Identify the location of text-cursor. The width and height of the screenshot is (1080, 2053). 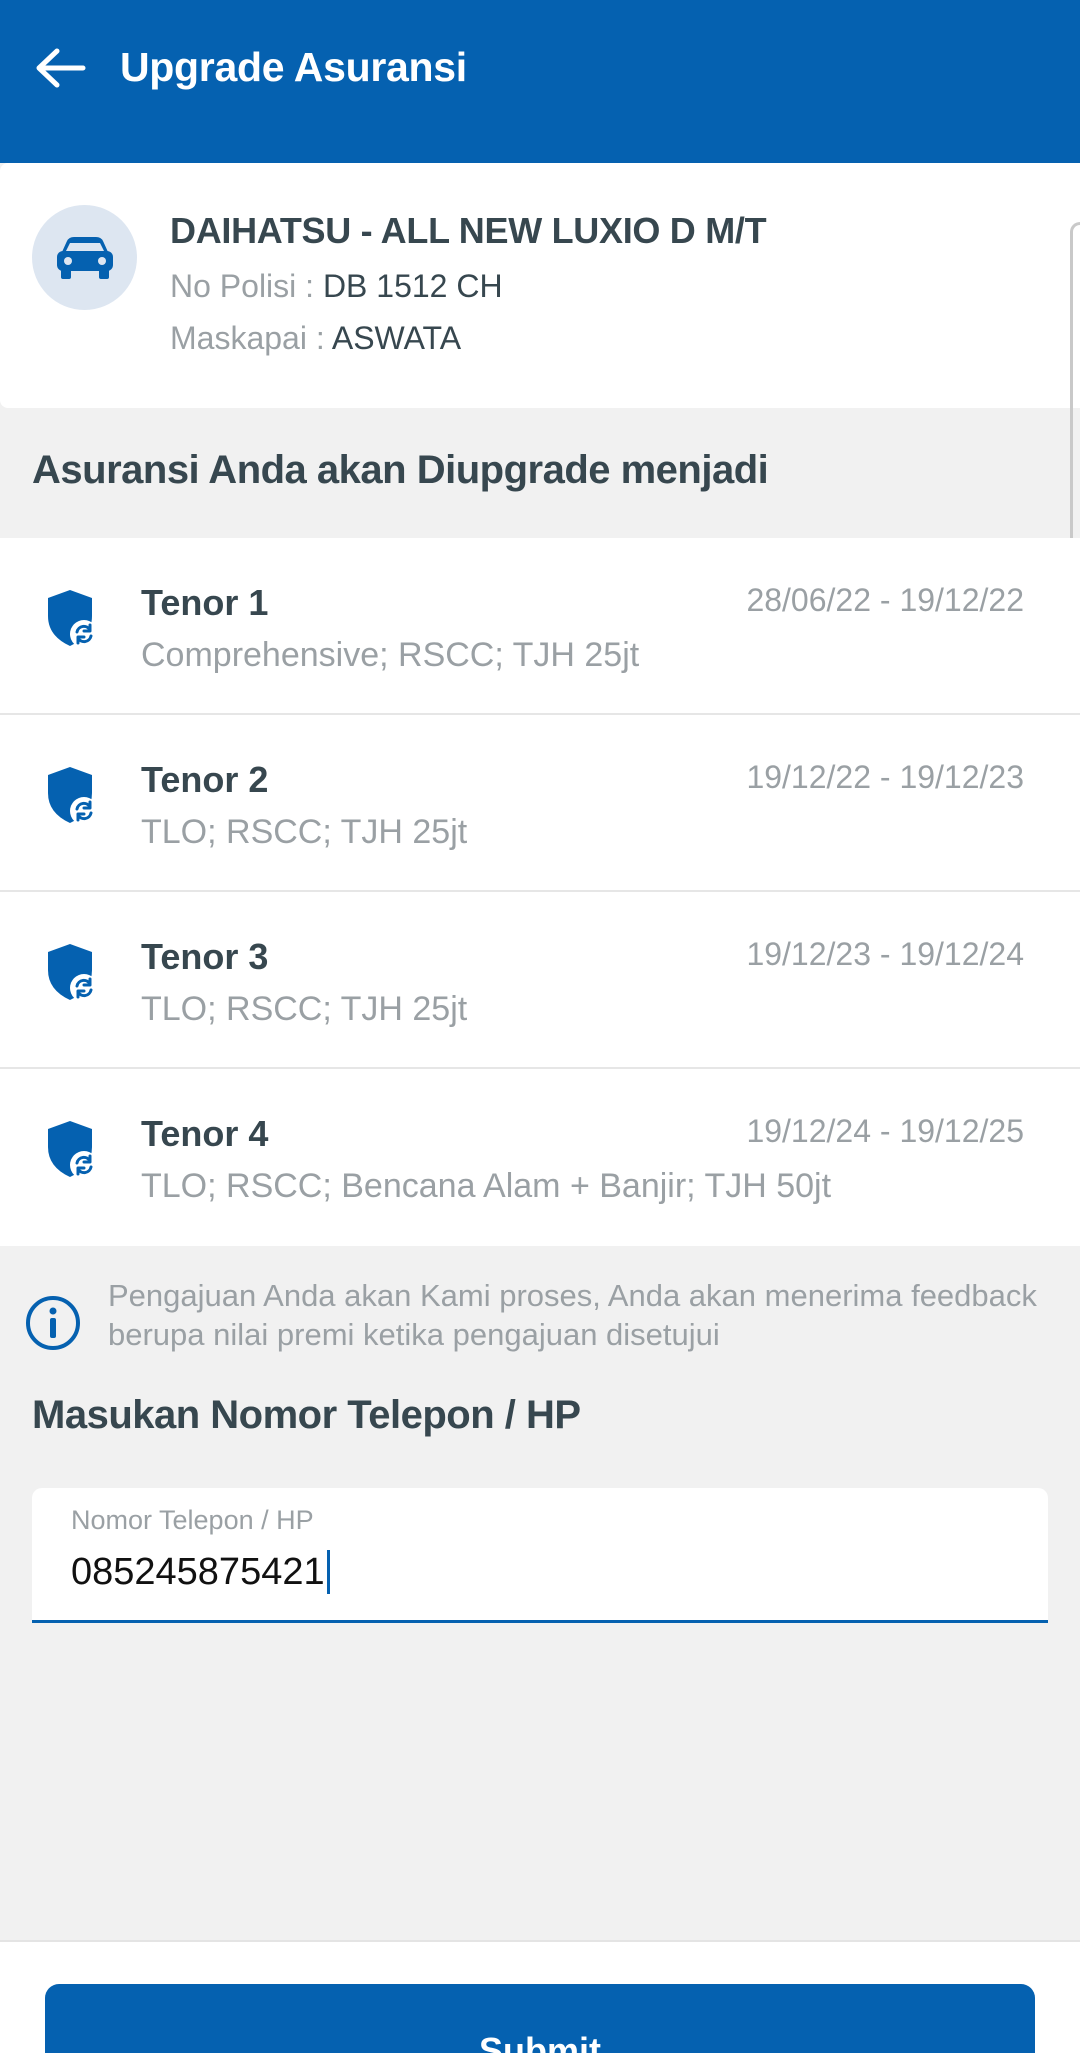
(328, 1572).